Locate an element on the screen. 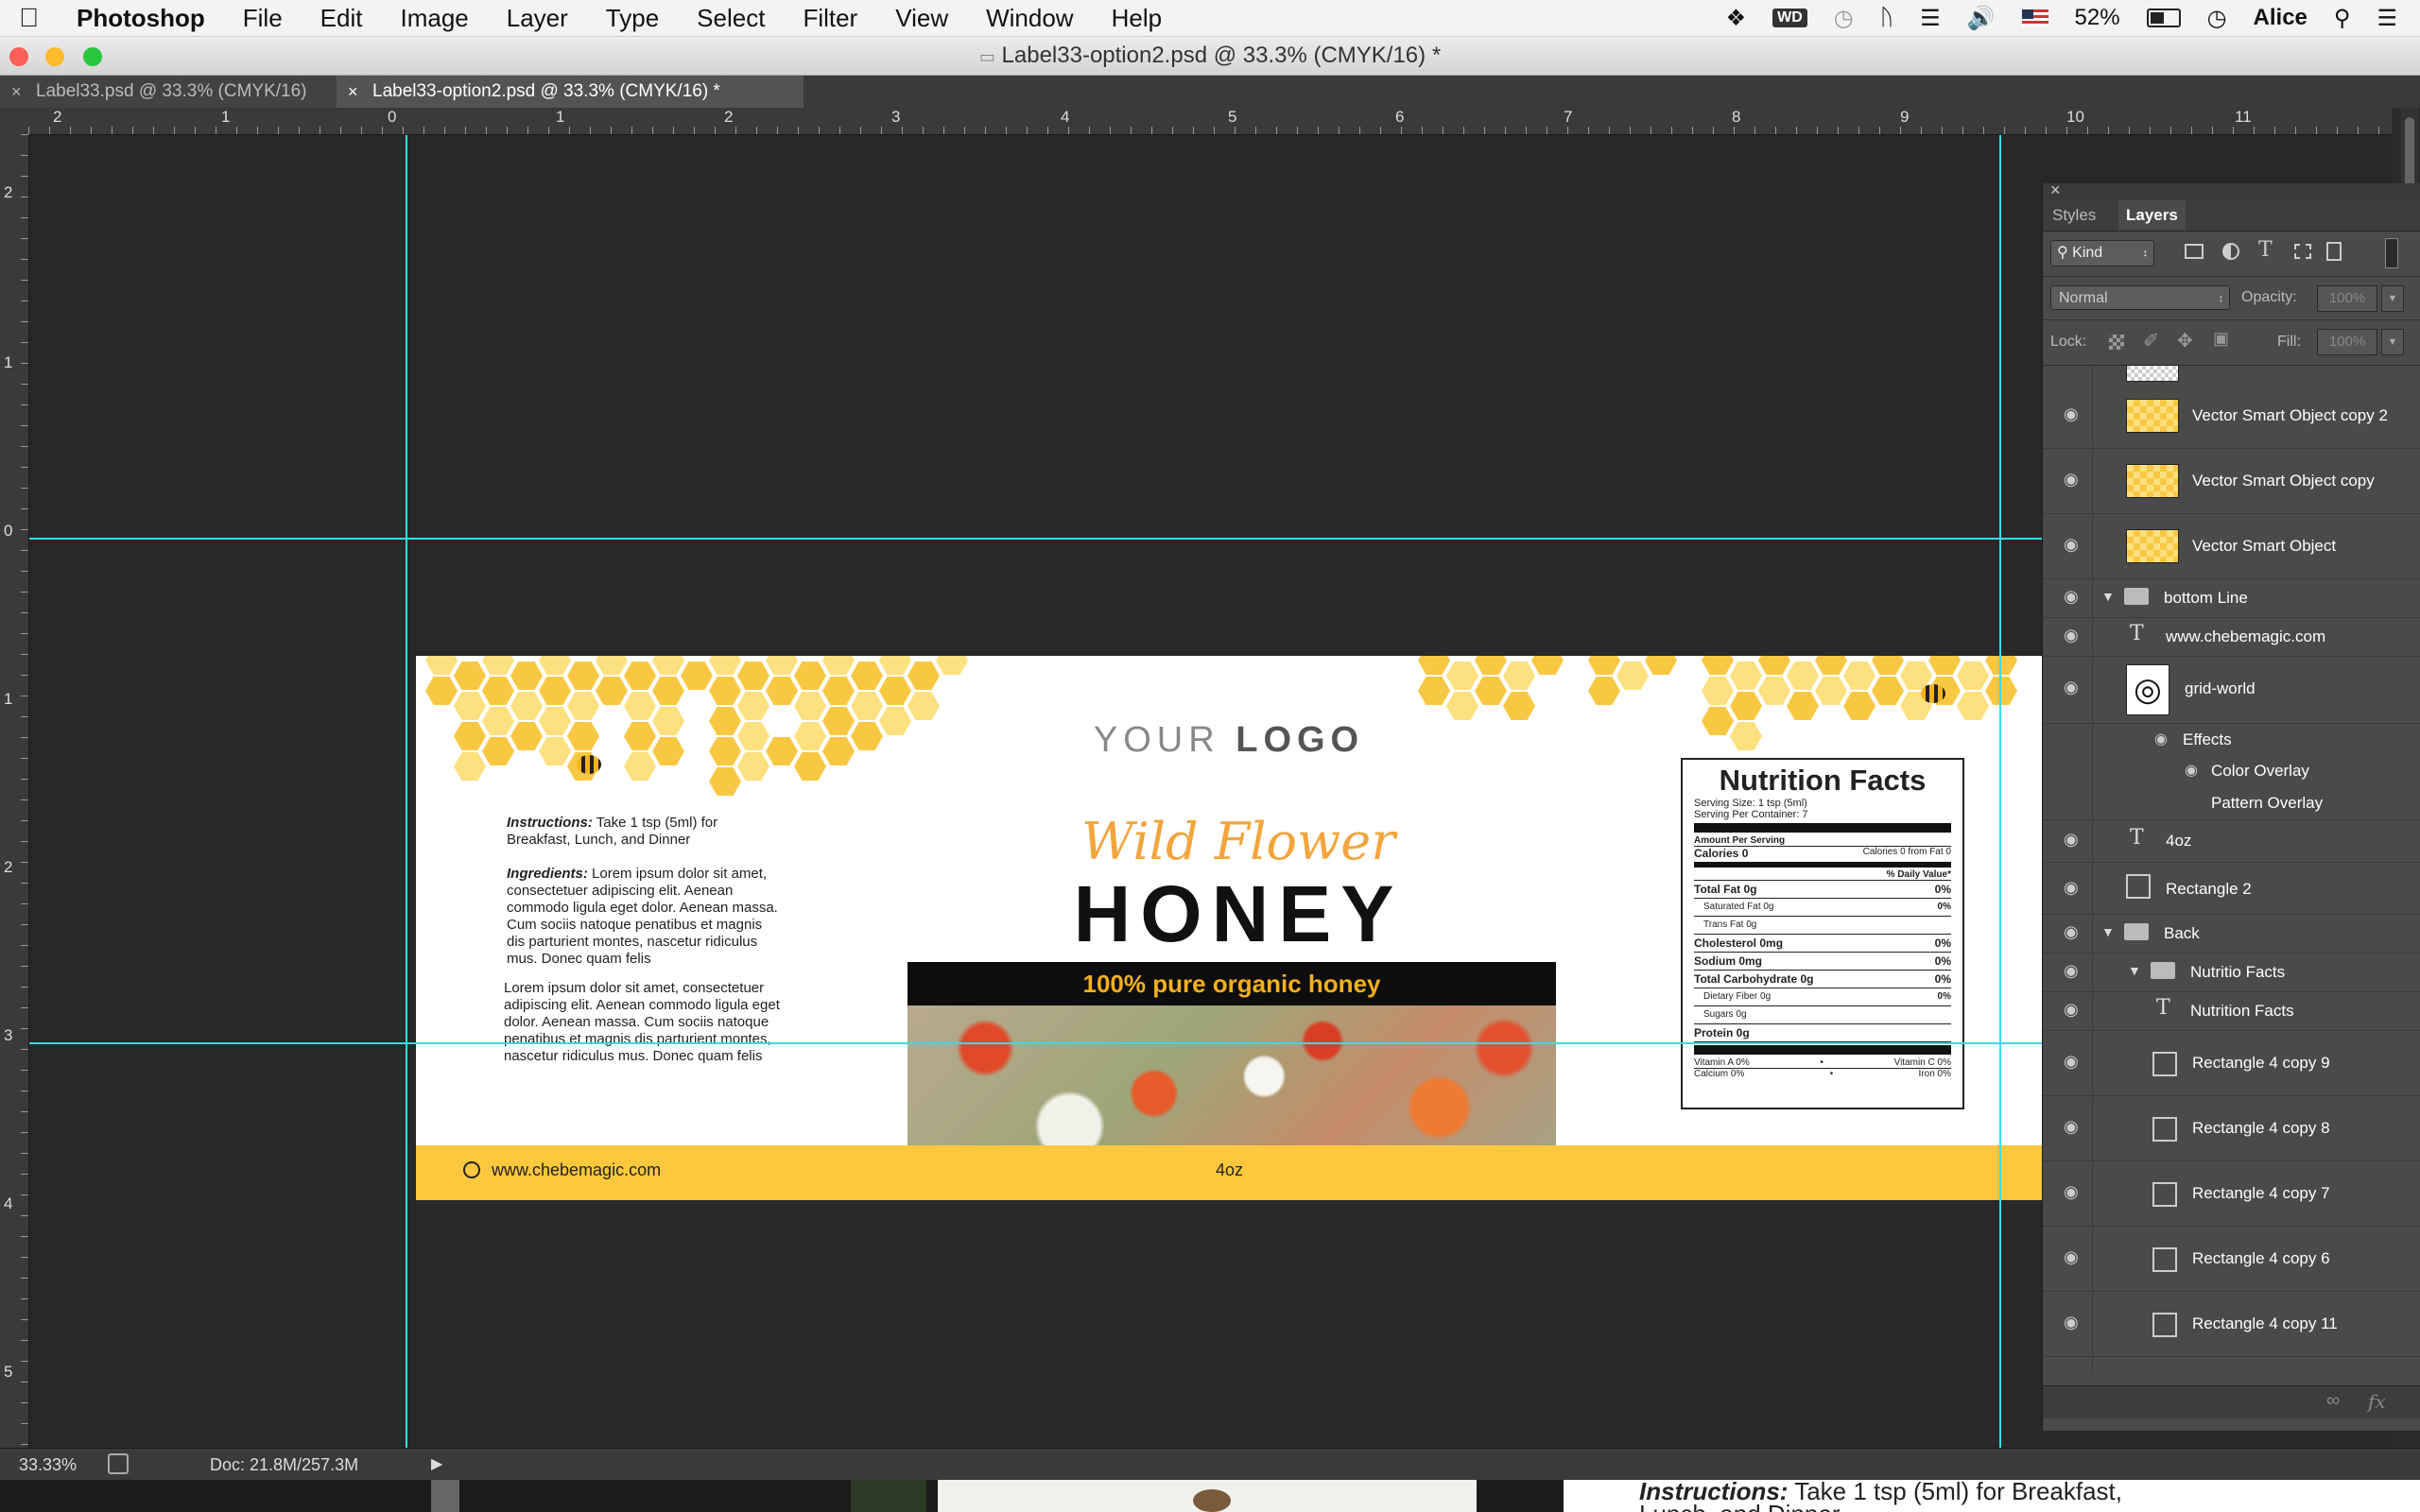  flag-icon is located at coordinates (2035, 17).